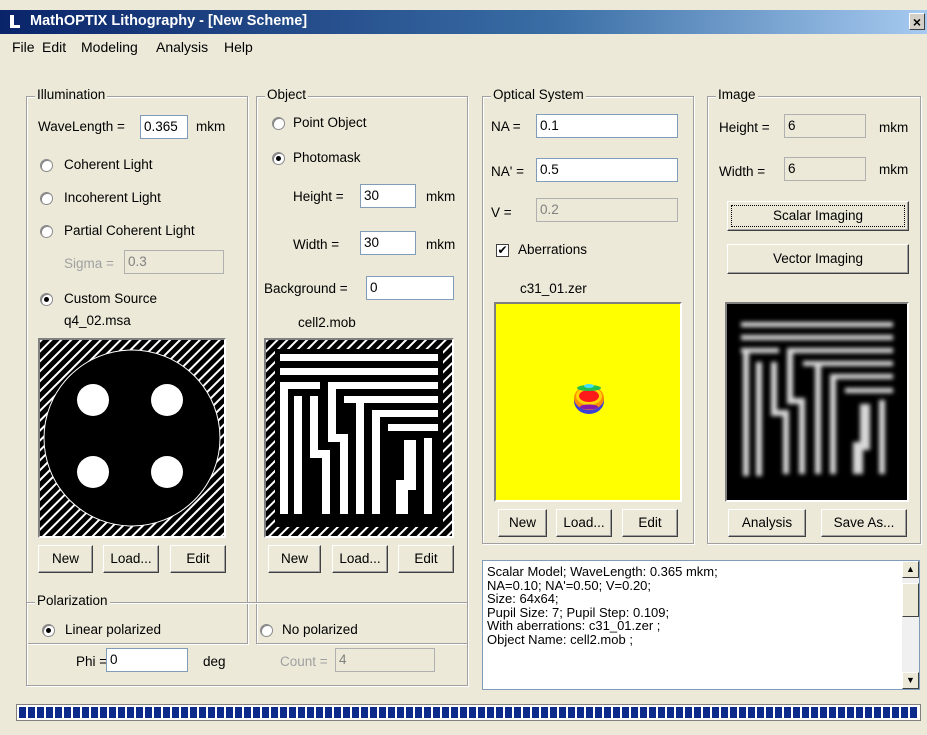 The image size is (927, 735). I want to click on object-height-input: 30, so click(388, 196).